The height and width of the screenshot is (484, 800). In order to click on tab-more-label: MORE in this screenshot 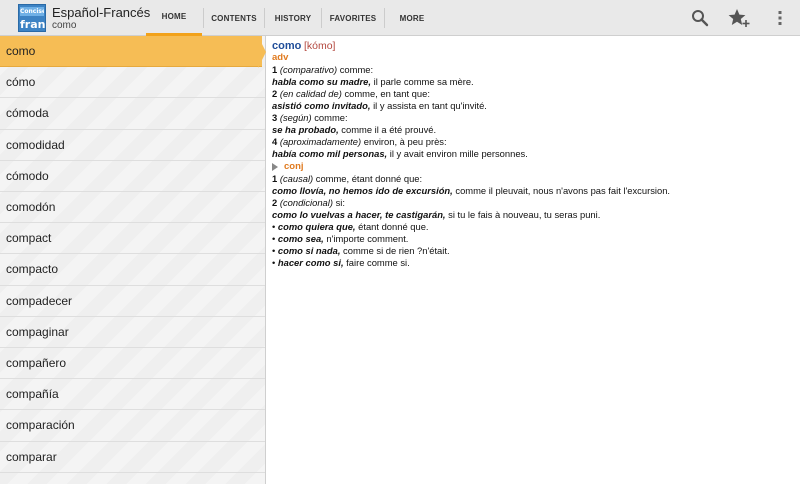, I will do `click(412, 18)`.